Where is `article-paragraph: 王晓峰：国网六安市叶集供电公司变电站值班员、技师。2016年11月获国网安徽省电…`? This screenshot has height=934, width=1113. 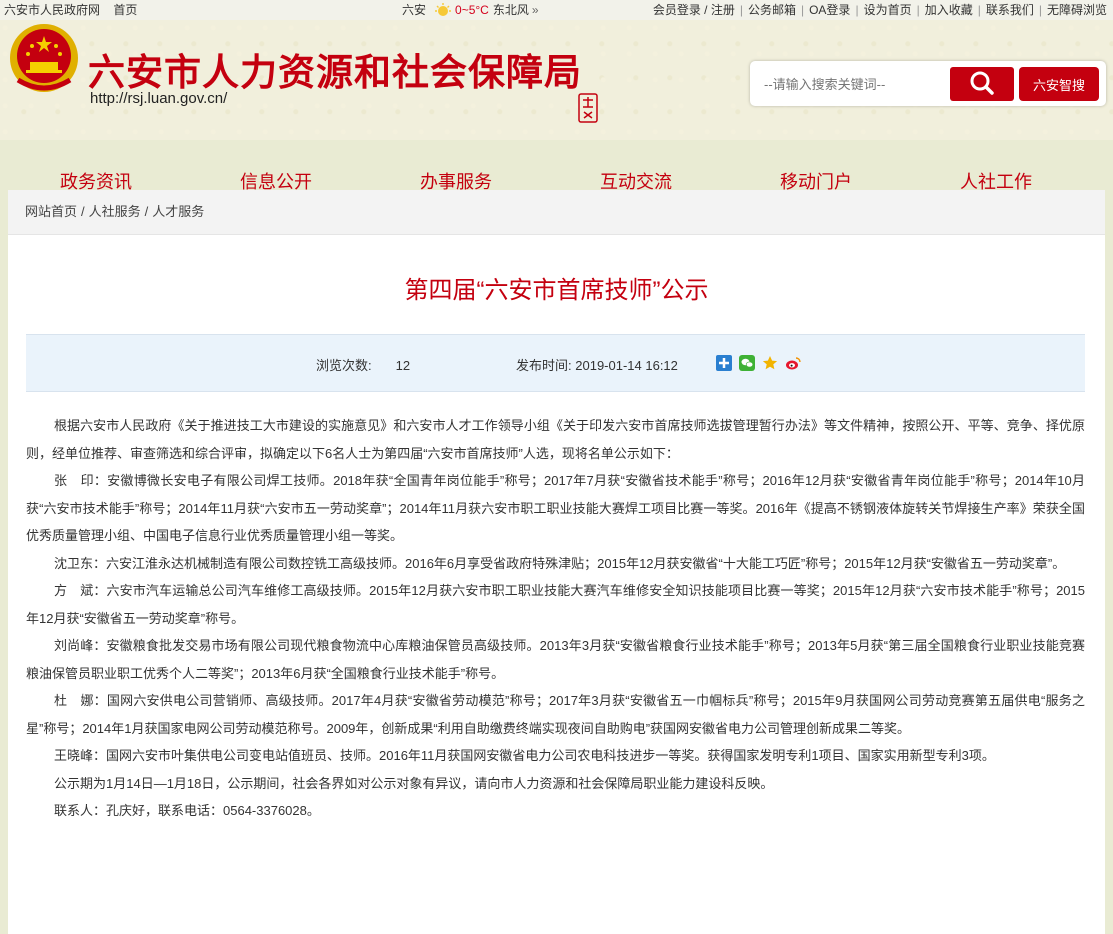
article-paragraph: 王晓峰：国网六安市叶集供电公司变电站值班员、技师。2016年11月获国网安徽省电… is located at coordinates (524, 755).